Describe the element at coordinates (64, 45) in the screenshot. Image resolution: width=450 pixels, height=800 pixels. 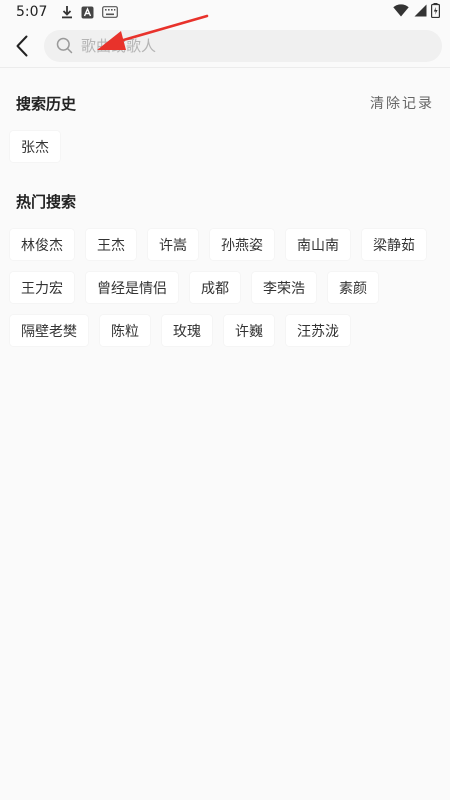
I see `search-icon` at that location.